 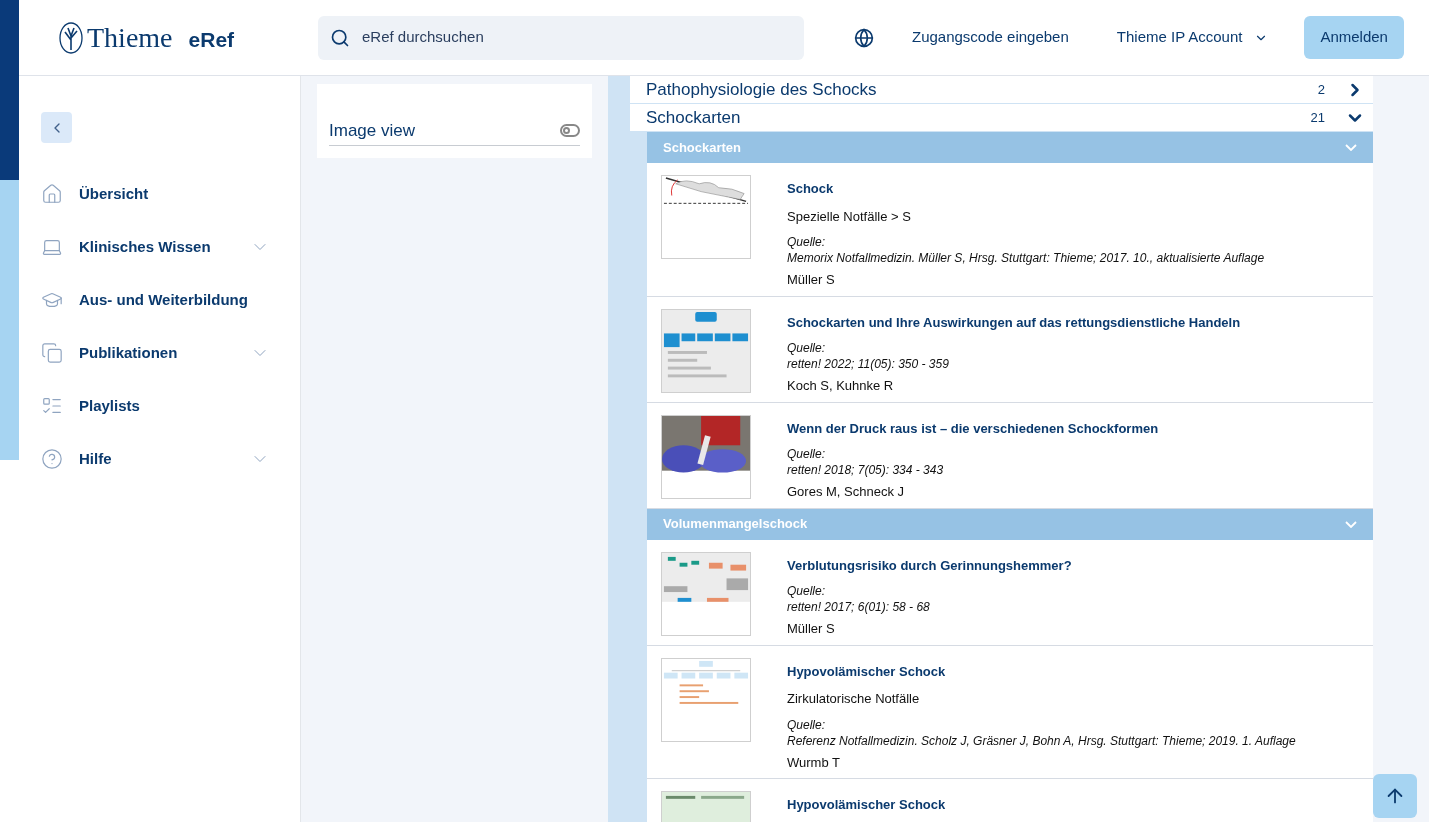 I want to click on search-input: eRef durchsuchen, so click(x=577, y=37).